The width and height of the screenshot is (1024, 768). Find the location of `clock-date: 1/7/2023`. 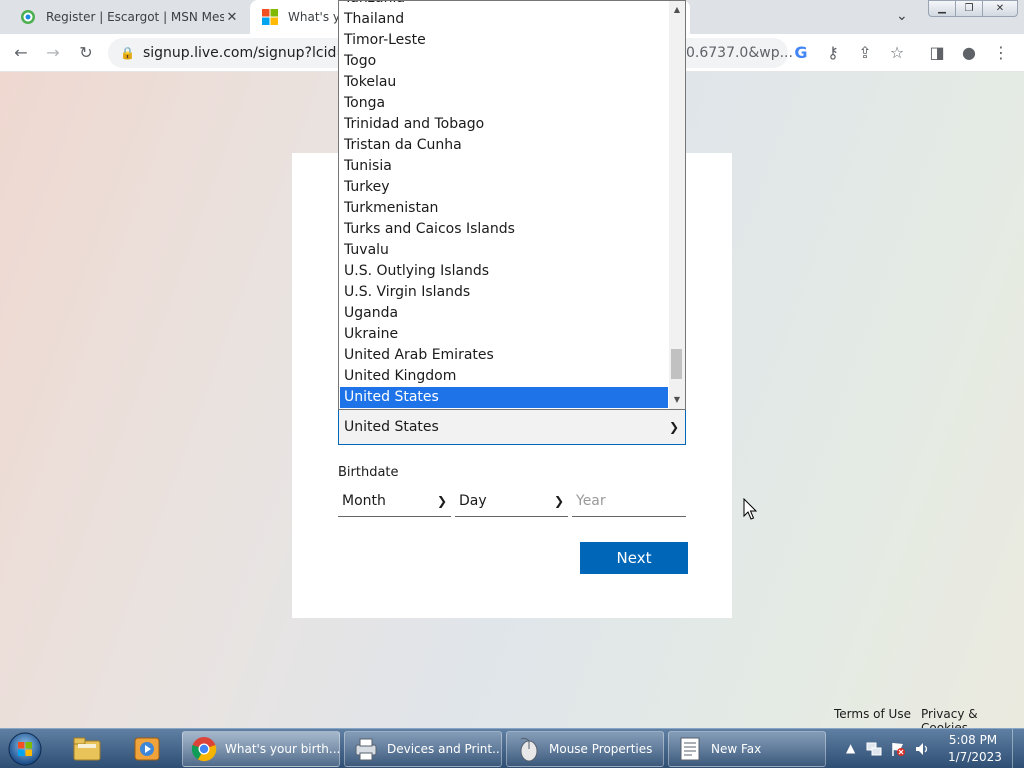

clock-date: 1/7/2023 is located at coordinates (975, 757).